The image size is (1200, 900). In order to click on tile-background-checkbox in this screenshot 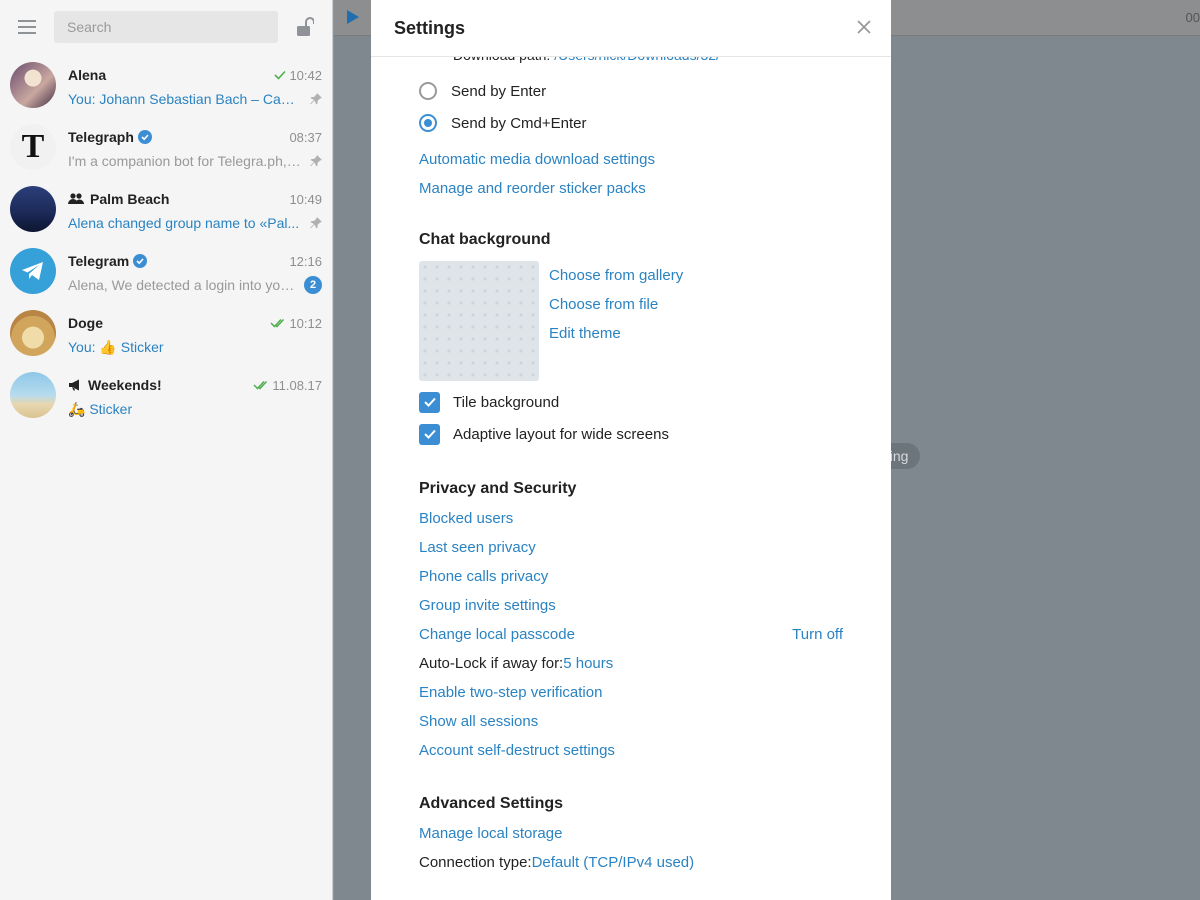, I will do `click(429, 402)`.